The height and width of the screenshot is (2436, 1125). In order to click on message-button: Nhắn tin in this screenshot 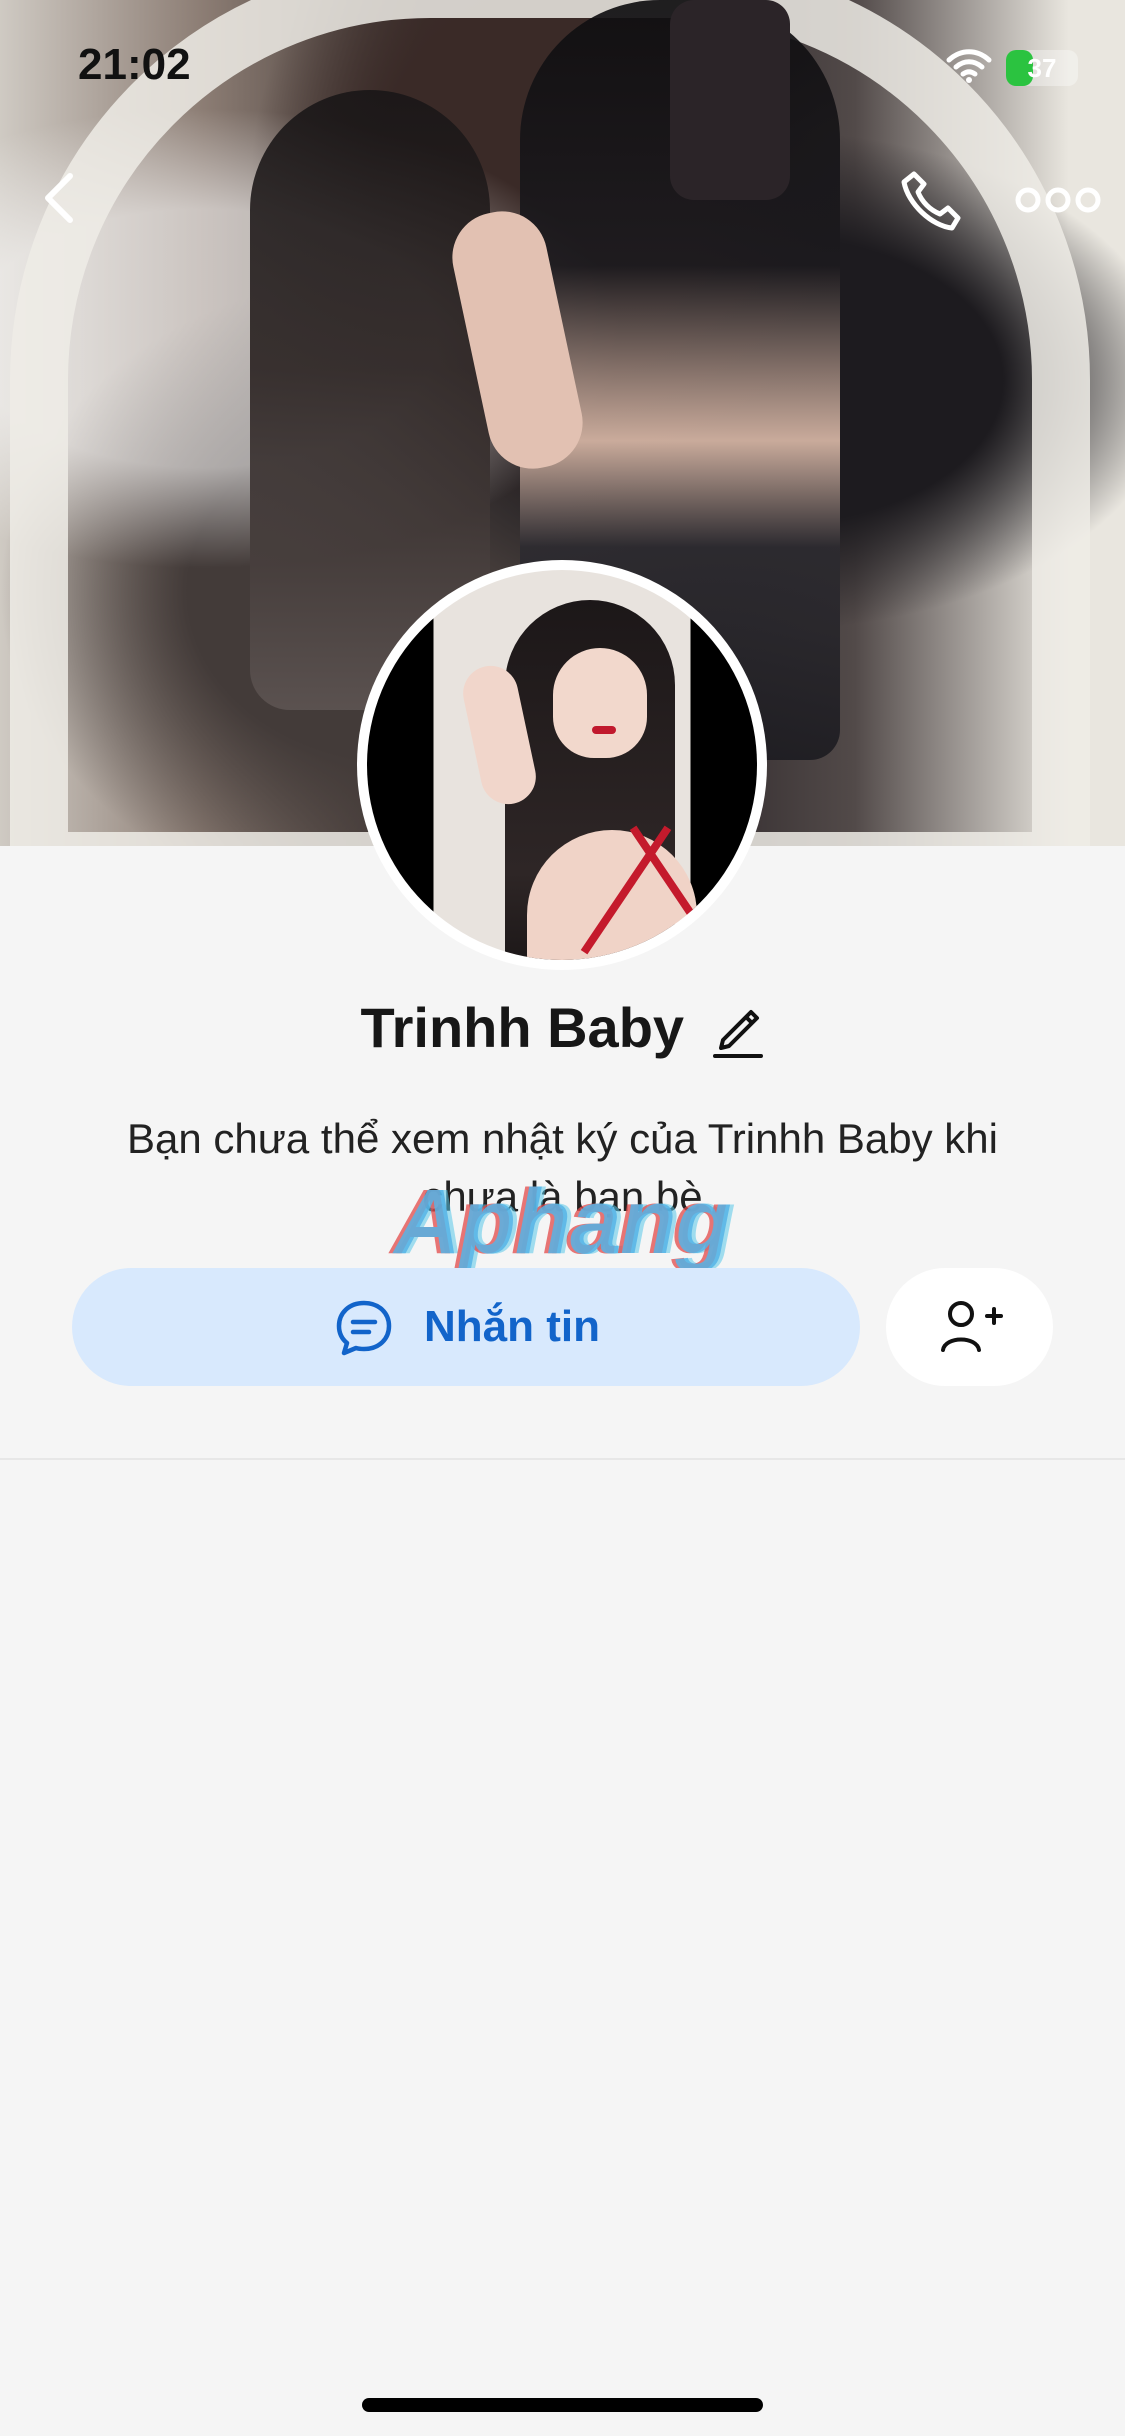, I will do `click(466, 1327)`.